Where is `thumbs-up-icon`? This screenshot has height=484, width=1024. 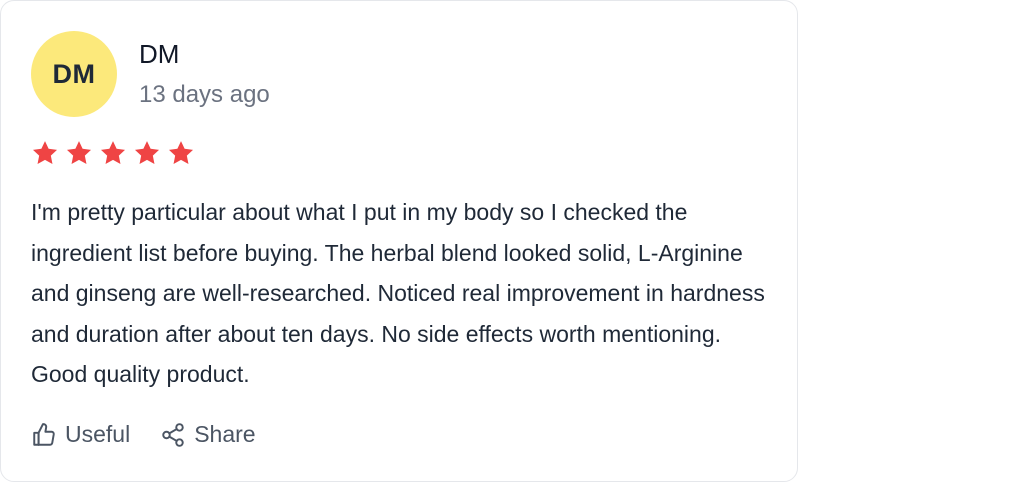 thumbs-up-icon is located at coordinates (44, 435).